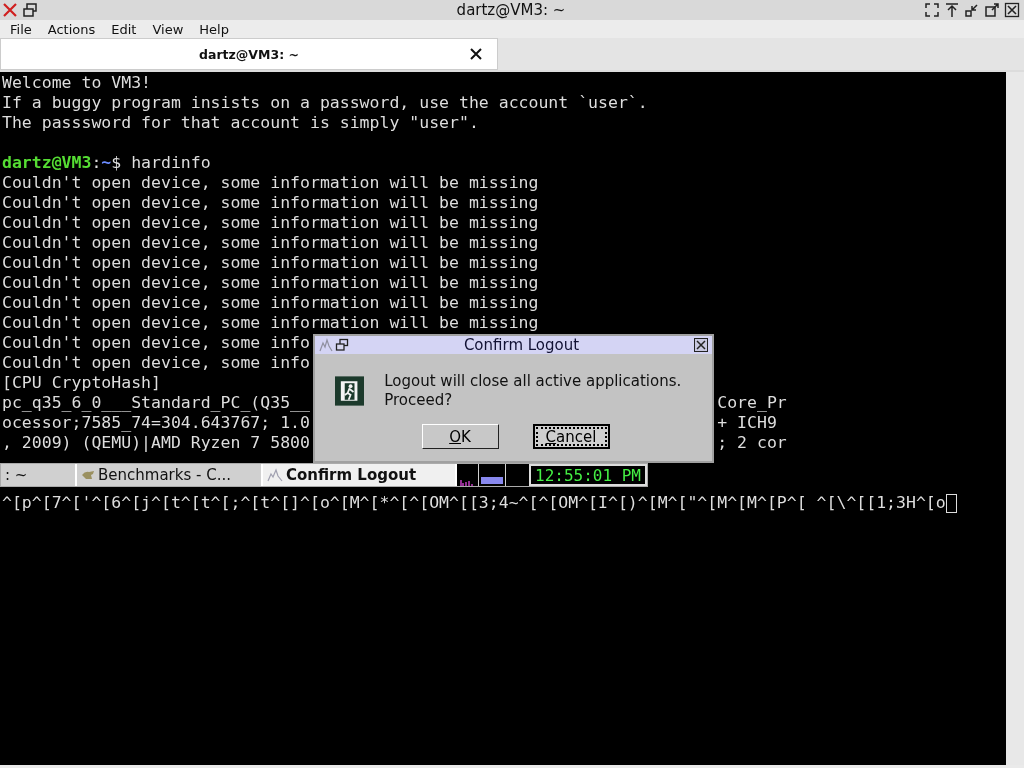  Describe the element at coordinates (474, 503) in the screenshot. I see `terminal-line: ^[p^[7^['^[6^[j^[t^[t^[;^[t^[]^[o^[M^[*^[^[OM^[[3;4~^[^[OM^[I^[)^[M^["^[M^[M^[P^[ ^[\^[[1;3H^[o` at that location.